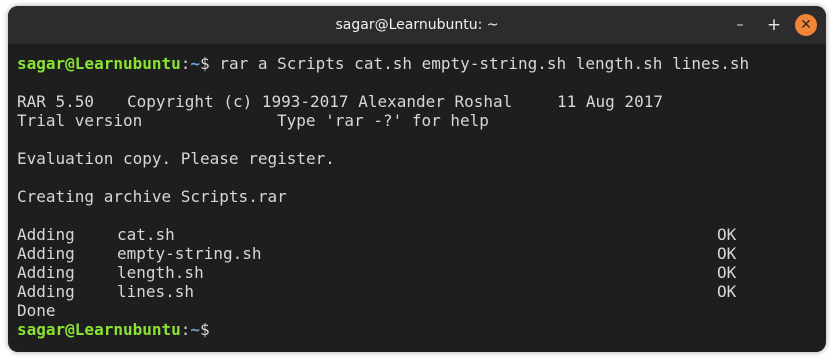 This screenshot has height=360, width=836. Describe the element at coordinates (189, 253) in the screenshot. I see `adding-file: empty-string.sh` at that location.